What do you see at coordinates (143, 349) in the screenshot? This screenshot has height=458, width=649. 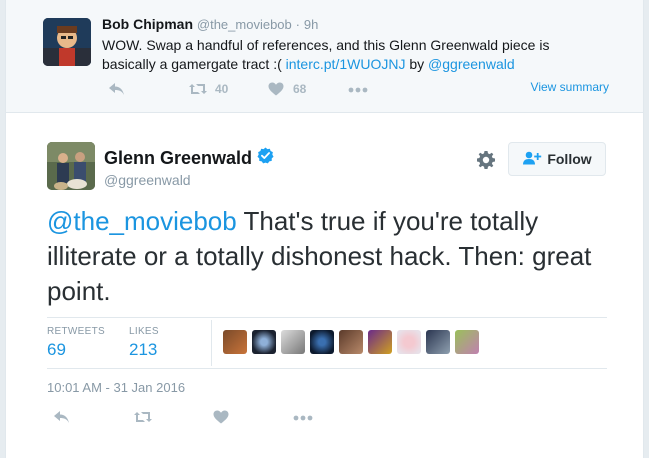 I see `likes-count: 213` at bounding box center [143, 349].